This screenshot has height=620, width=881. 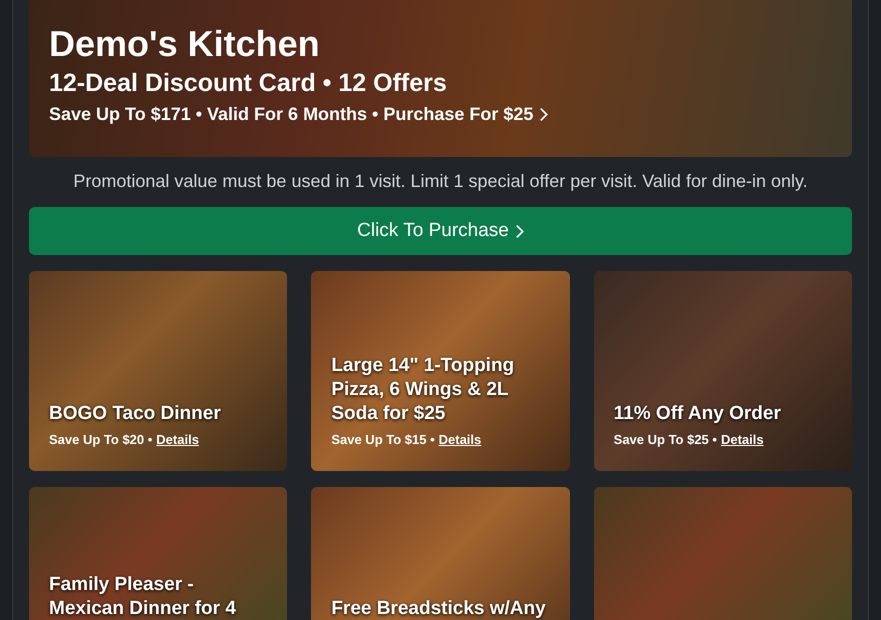 I want to click on offer-title: Family Pleaser - Mexican Dinner for 4, so click(x=143, y=596).